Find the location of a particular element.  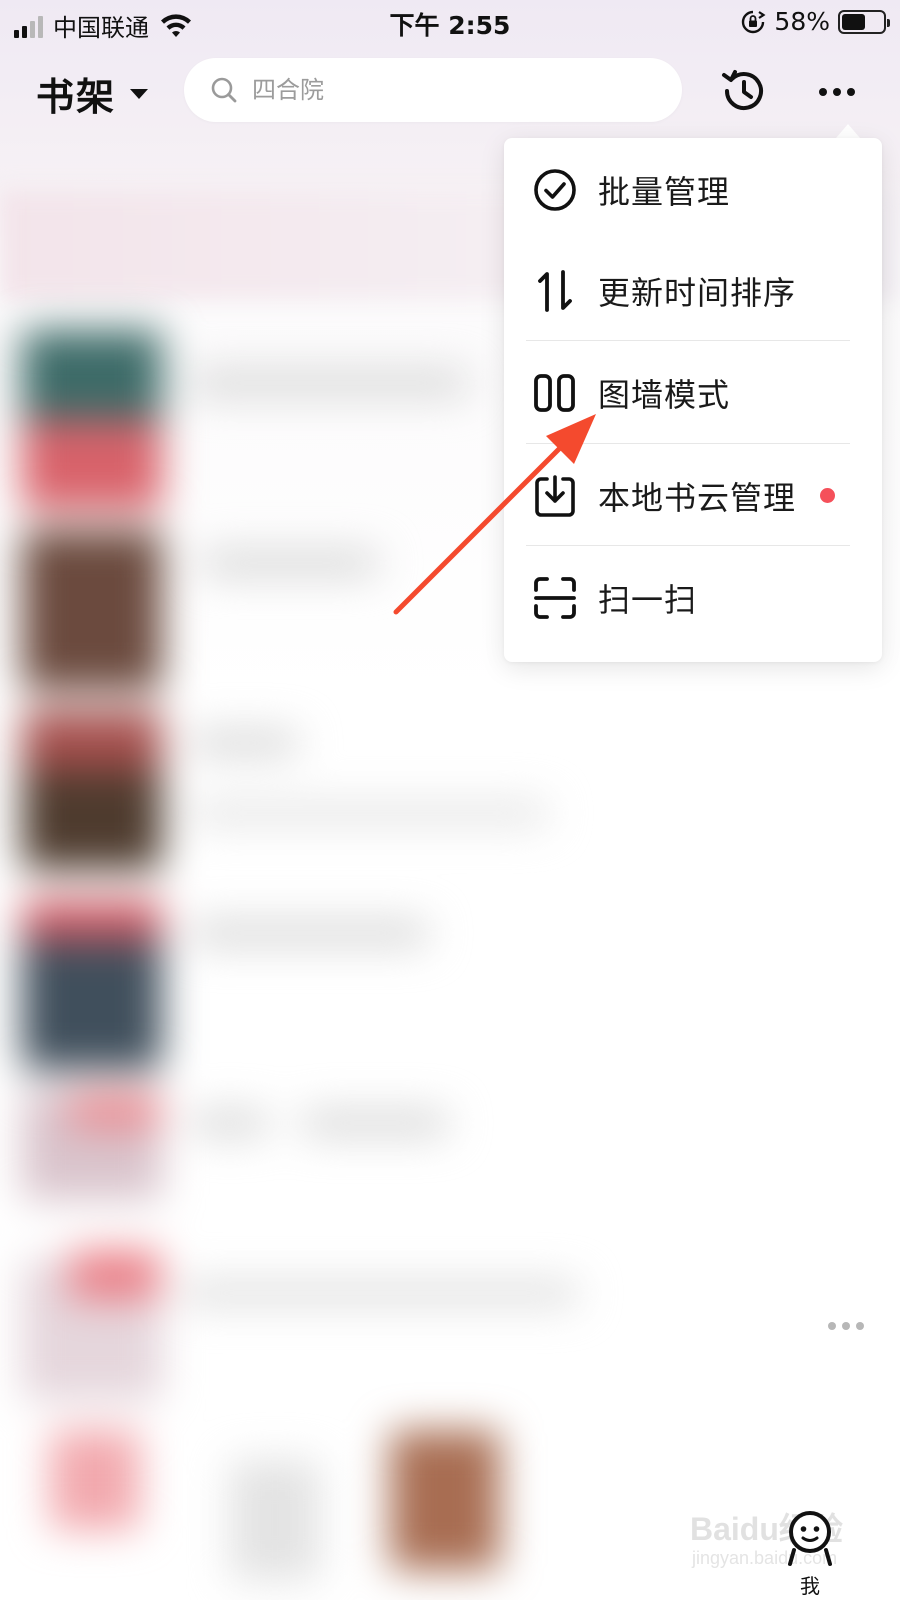

menu-item-label: 扫一扫 is located at coordinates (648, 599).